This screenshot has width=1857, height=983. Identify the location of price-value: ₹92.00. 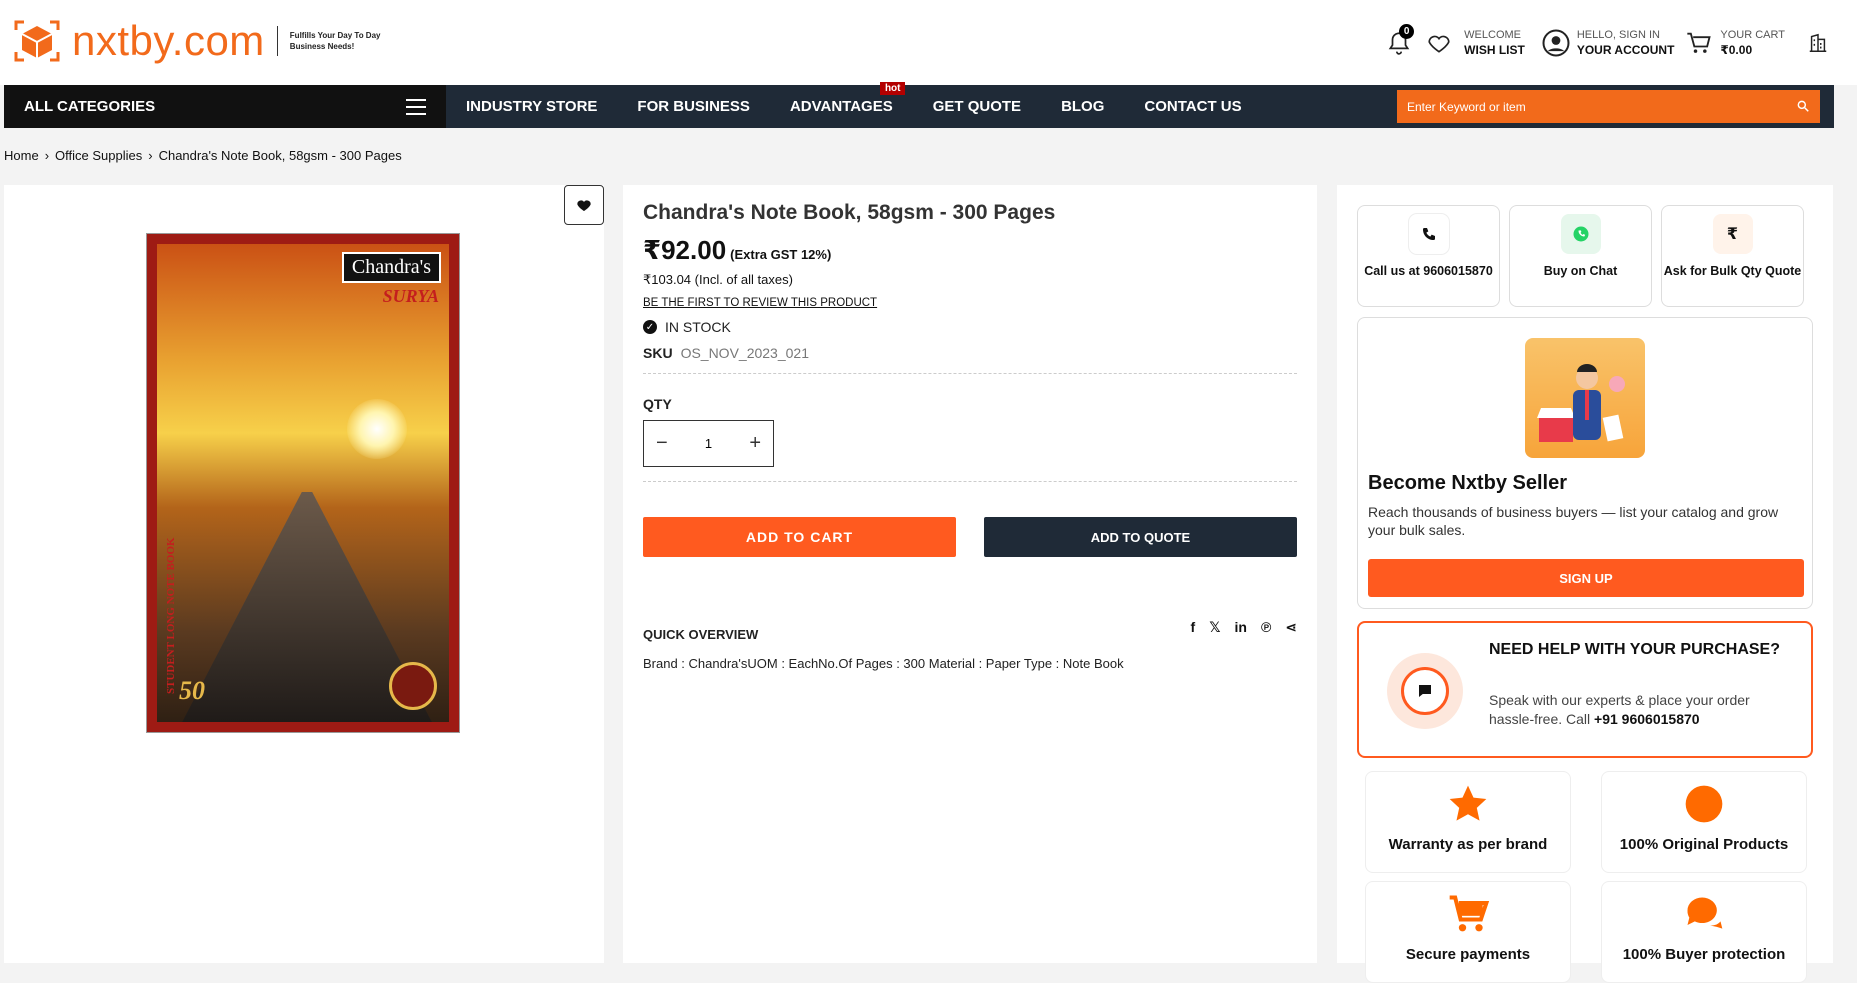
(685, 250).